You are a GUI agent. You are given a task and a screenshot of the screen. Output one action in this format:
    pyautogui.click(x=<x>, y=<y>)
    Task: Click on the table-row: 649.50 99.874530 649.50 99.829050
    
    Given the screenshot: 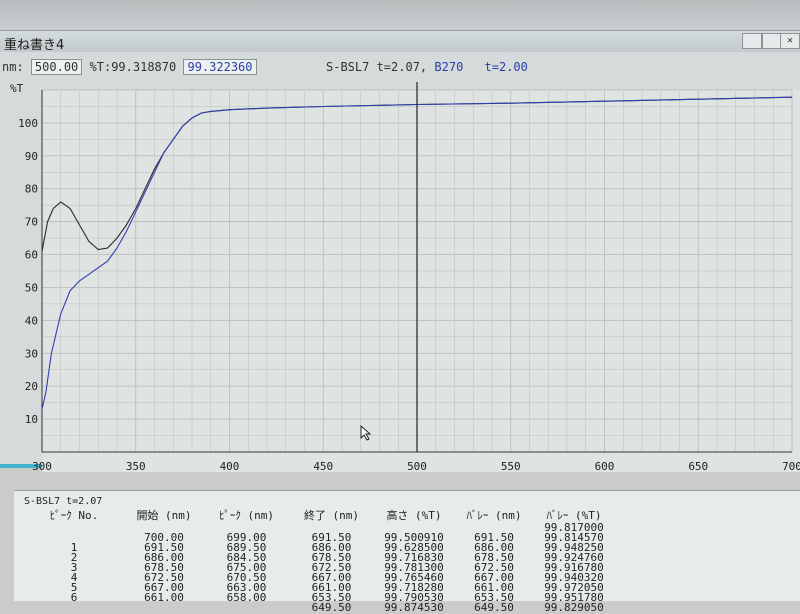 What is the action you would take?
    pyautogui.click(x=319, y=607)
    